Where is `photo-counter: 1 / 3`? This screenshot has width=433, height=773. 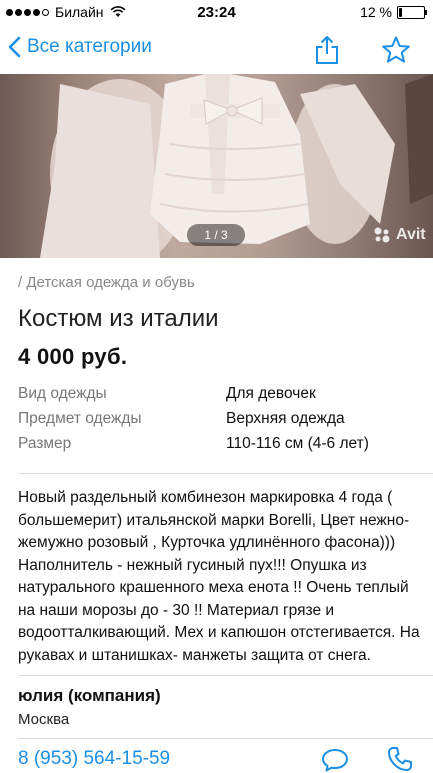 photo-counter: 1 / 3 is located at coordinates (216, 235).